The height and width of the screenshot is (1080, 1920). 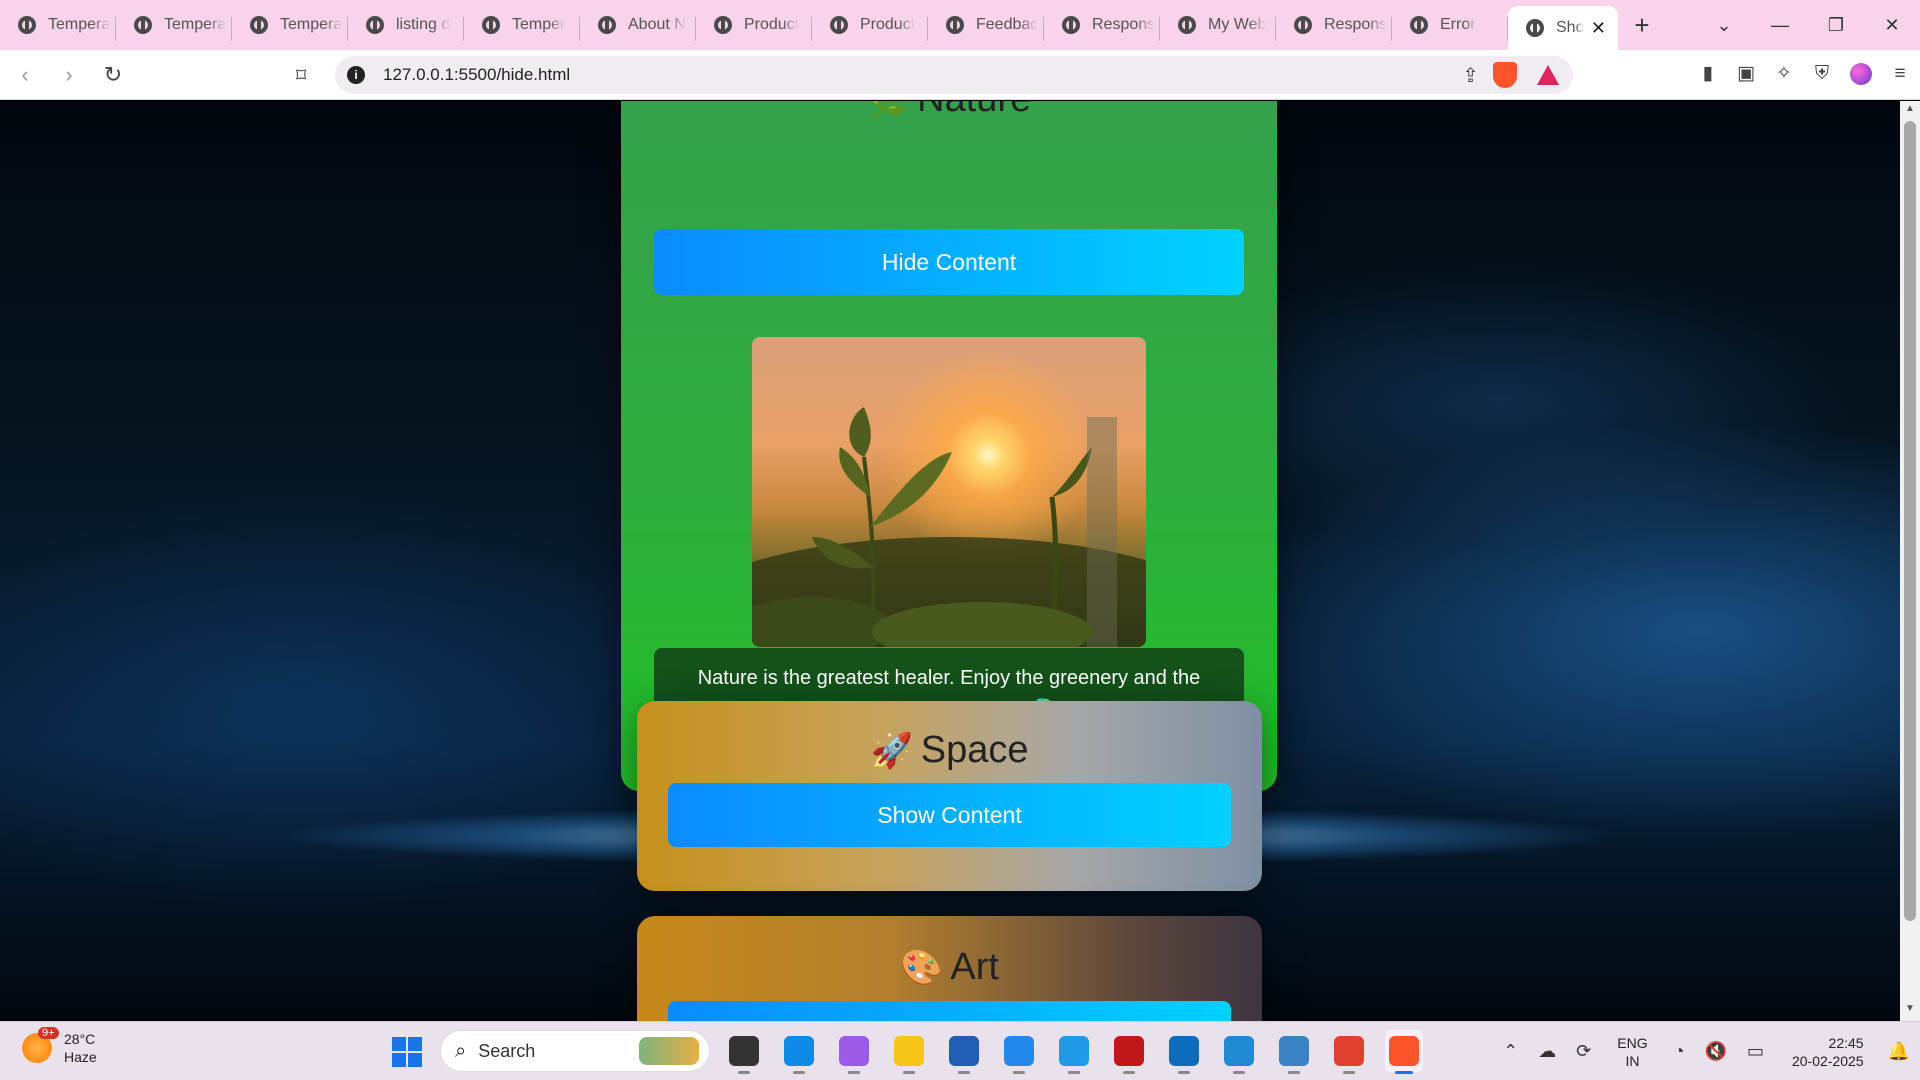 I want to click on tab-title: Product, so click(x=888, y=24).